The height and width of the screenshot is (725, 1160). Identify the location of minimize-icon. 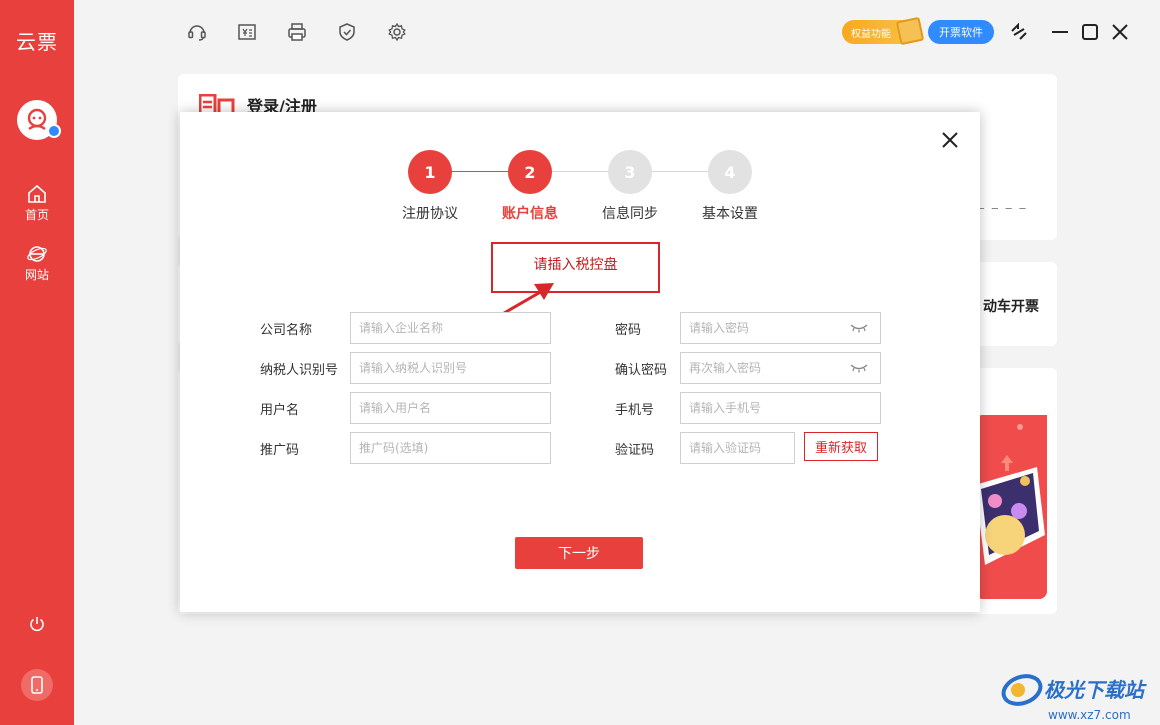
(1060, 32).